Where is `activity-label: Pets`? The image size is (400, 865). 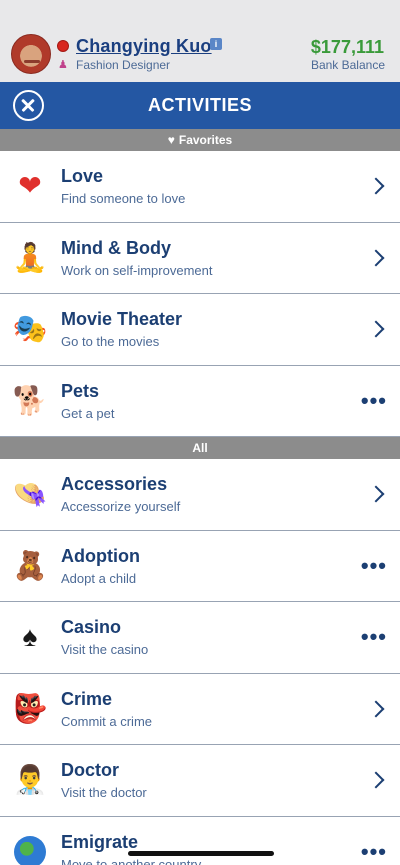 activity-label: Pets is located at coordinates (80, 390).